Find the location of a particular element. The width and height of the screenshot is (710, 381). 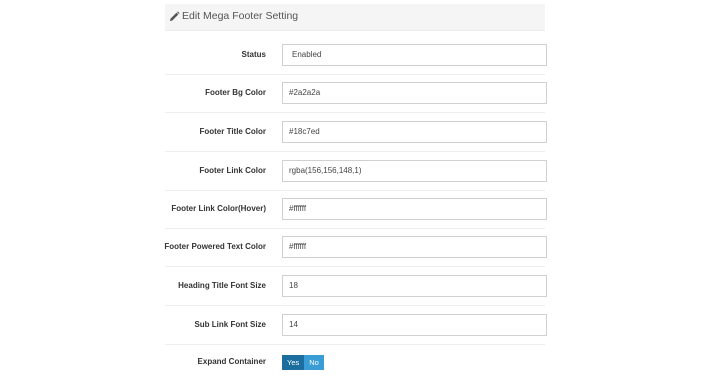

expand-container-no-button: No is located at coordinates (314, 362).